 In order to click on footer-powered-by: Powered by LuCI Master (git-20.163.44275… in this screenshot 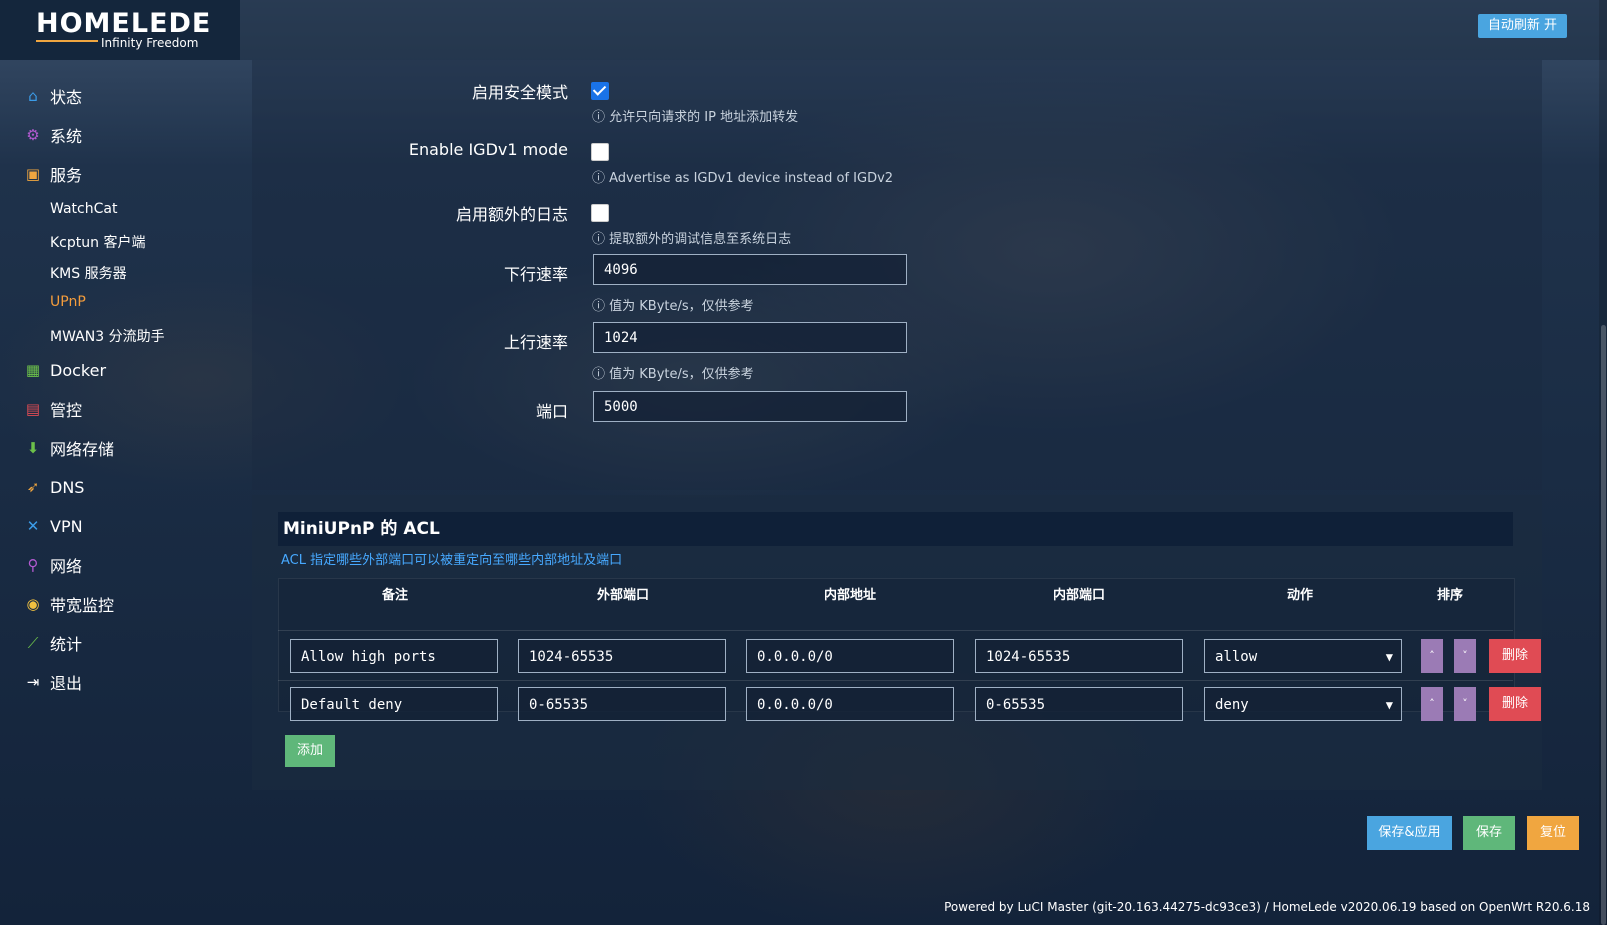, I will do `click(1267, 907)`.